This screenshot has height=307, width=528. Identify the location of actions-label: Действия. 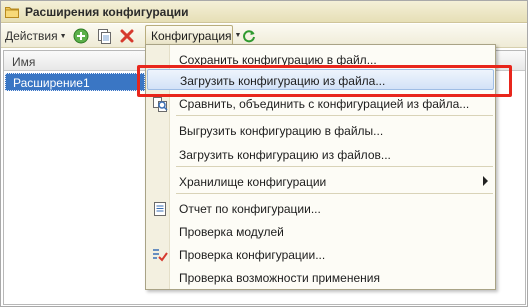
(31, 36).